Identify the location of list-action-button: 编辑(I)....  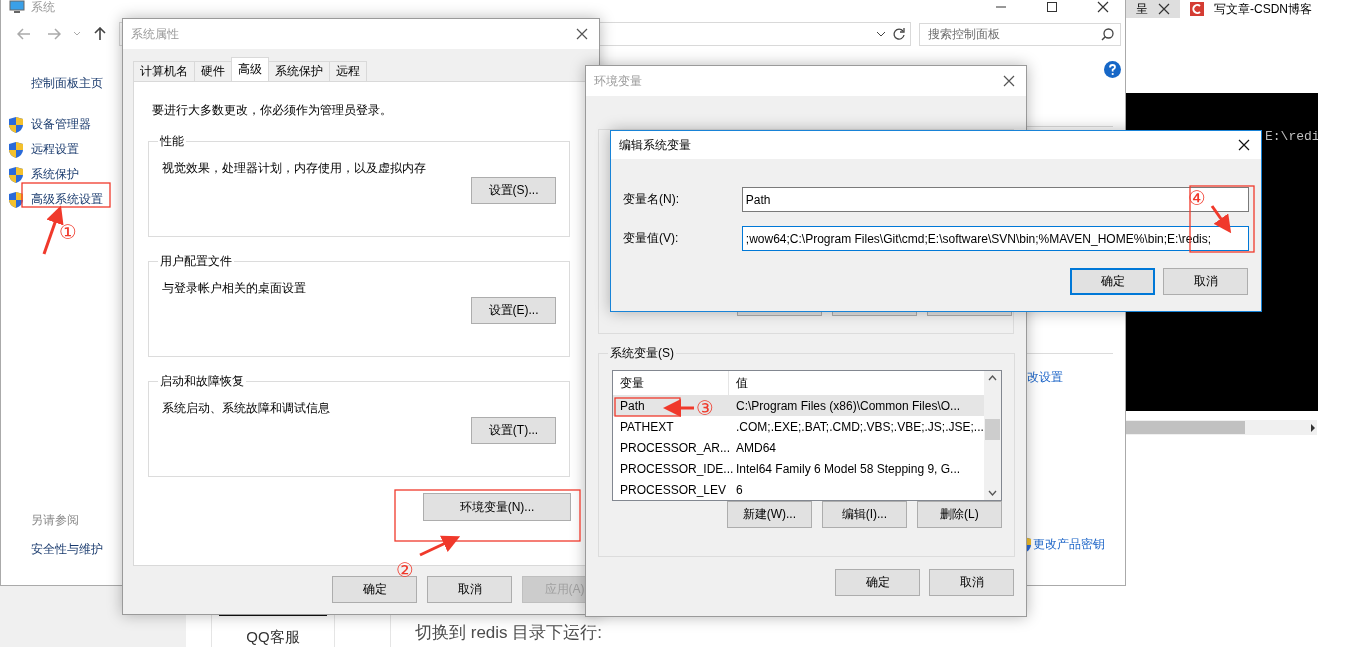
(864, 514).